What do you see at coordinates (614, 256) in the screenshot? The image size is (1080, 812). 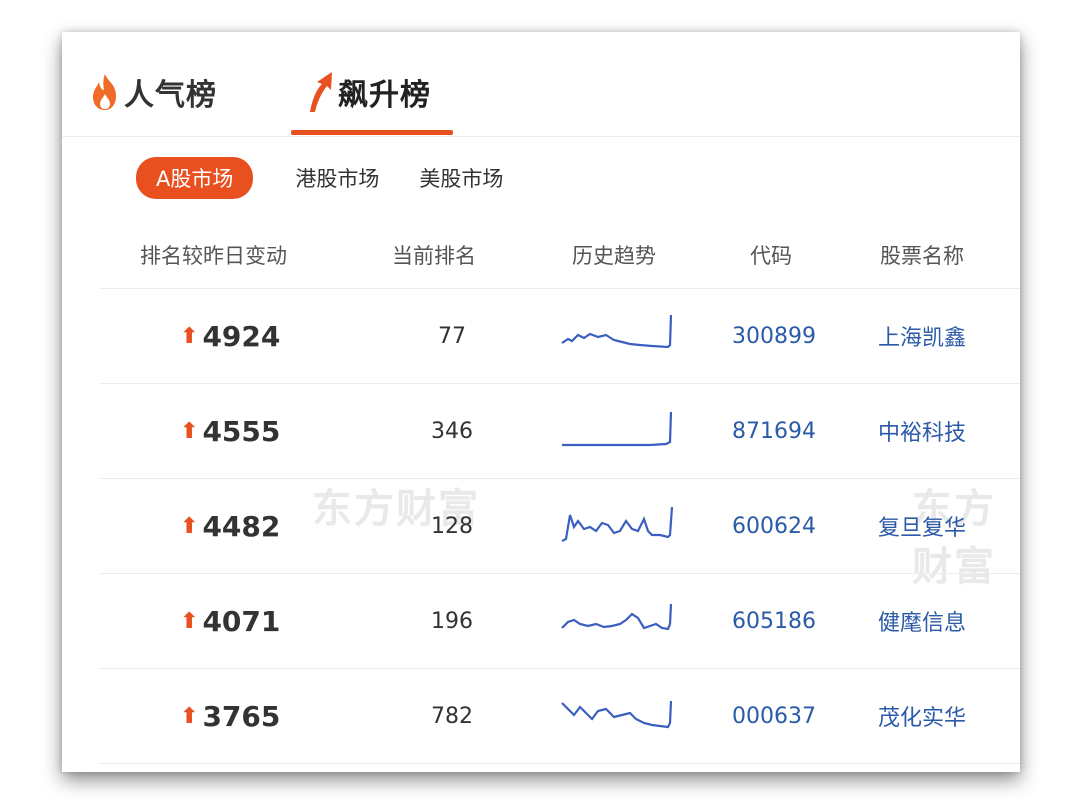 I see `header-trend: 历史趋势` at bounding box center [614, 256].